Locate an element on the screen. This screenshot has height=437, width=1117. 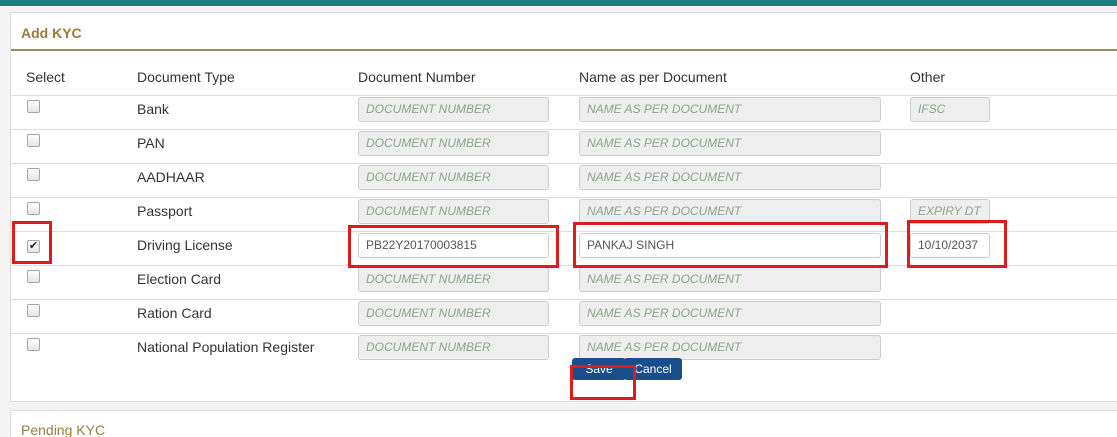
document-type-label: National Population Register is located at coordinates (226, 347).